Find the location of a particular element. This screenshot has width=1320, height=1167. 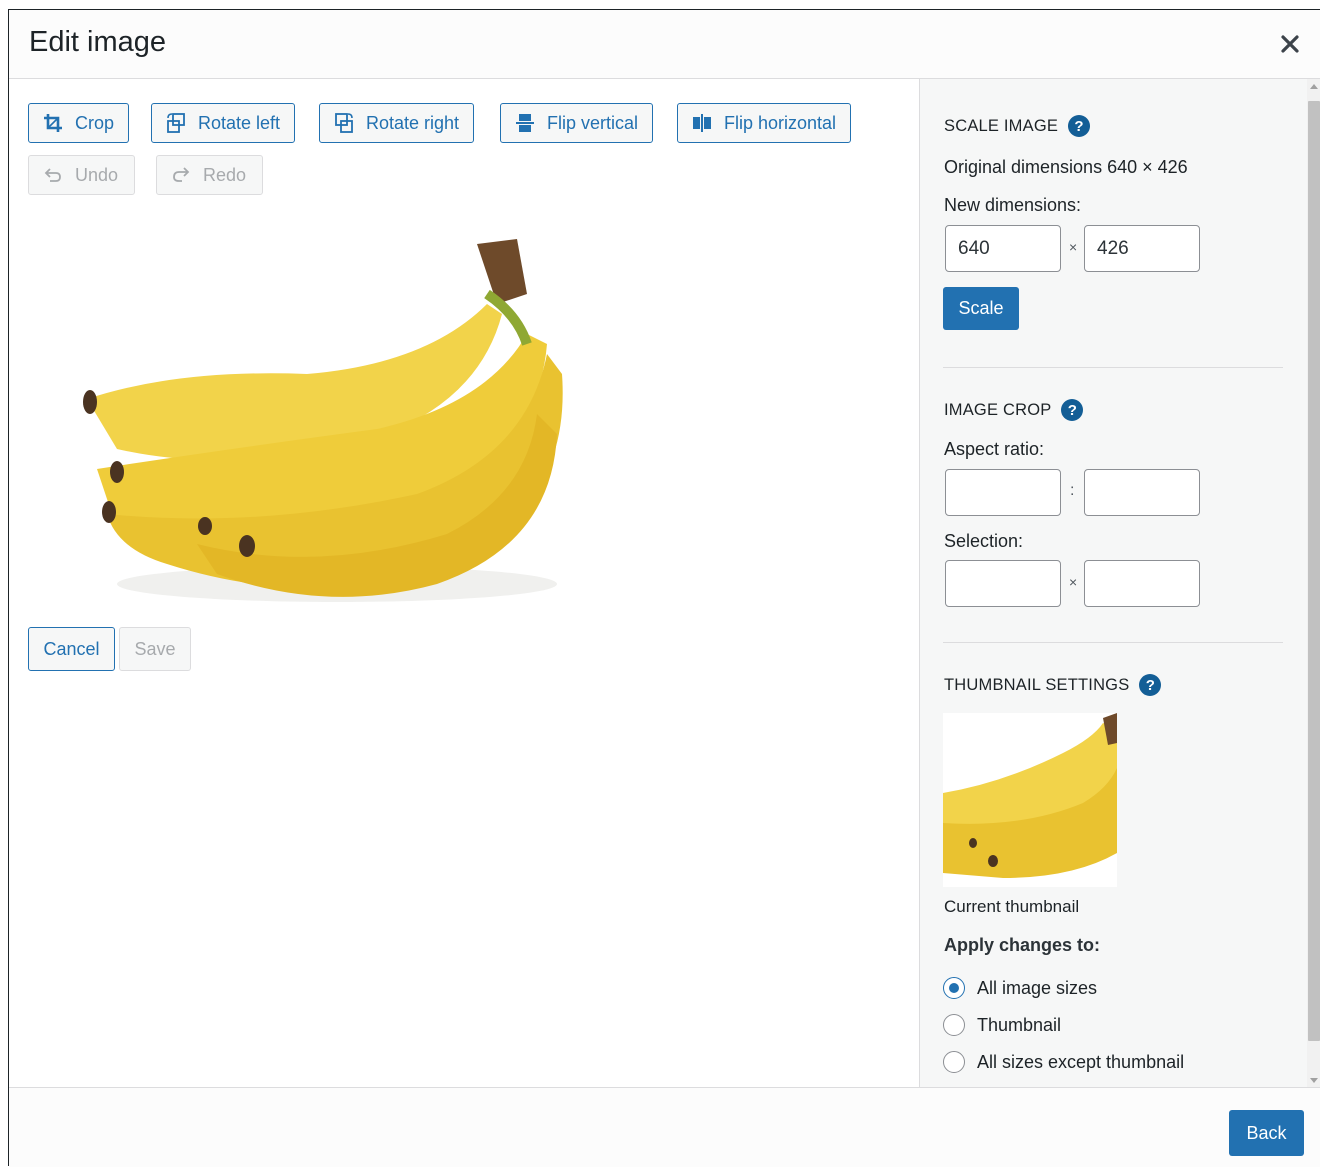

redo-button: Redo is located at coordinates (210, 175).